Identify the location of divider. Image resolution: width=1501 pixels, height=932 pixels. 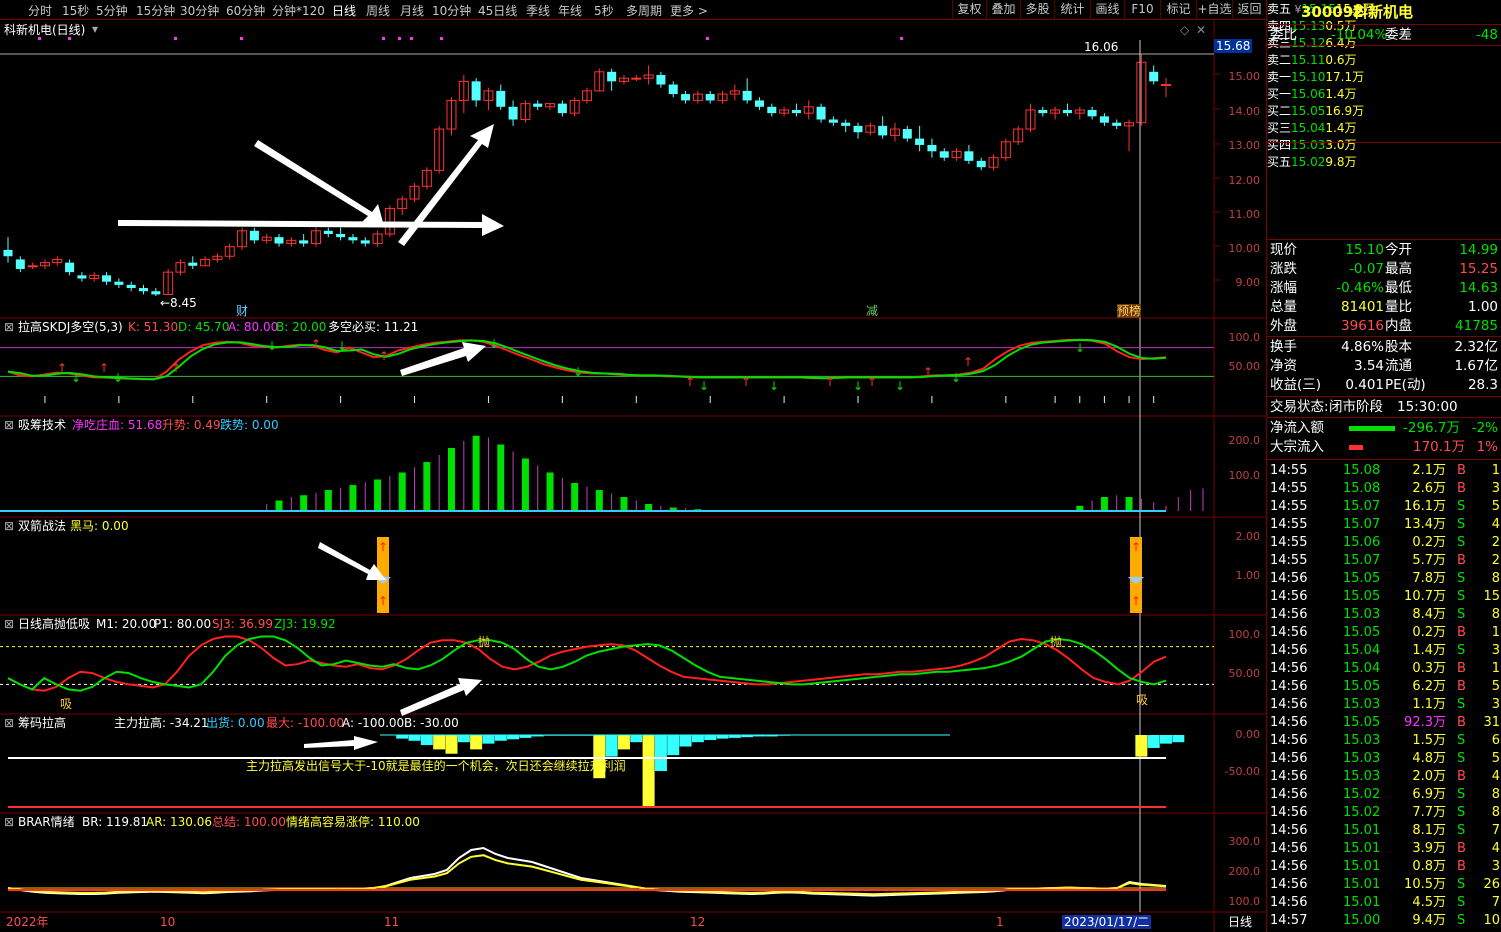
(1384, 417).